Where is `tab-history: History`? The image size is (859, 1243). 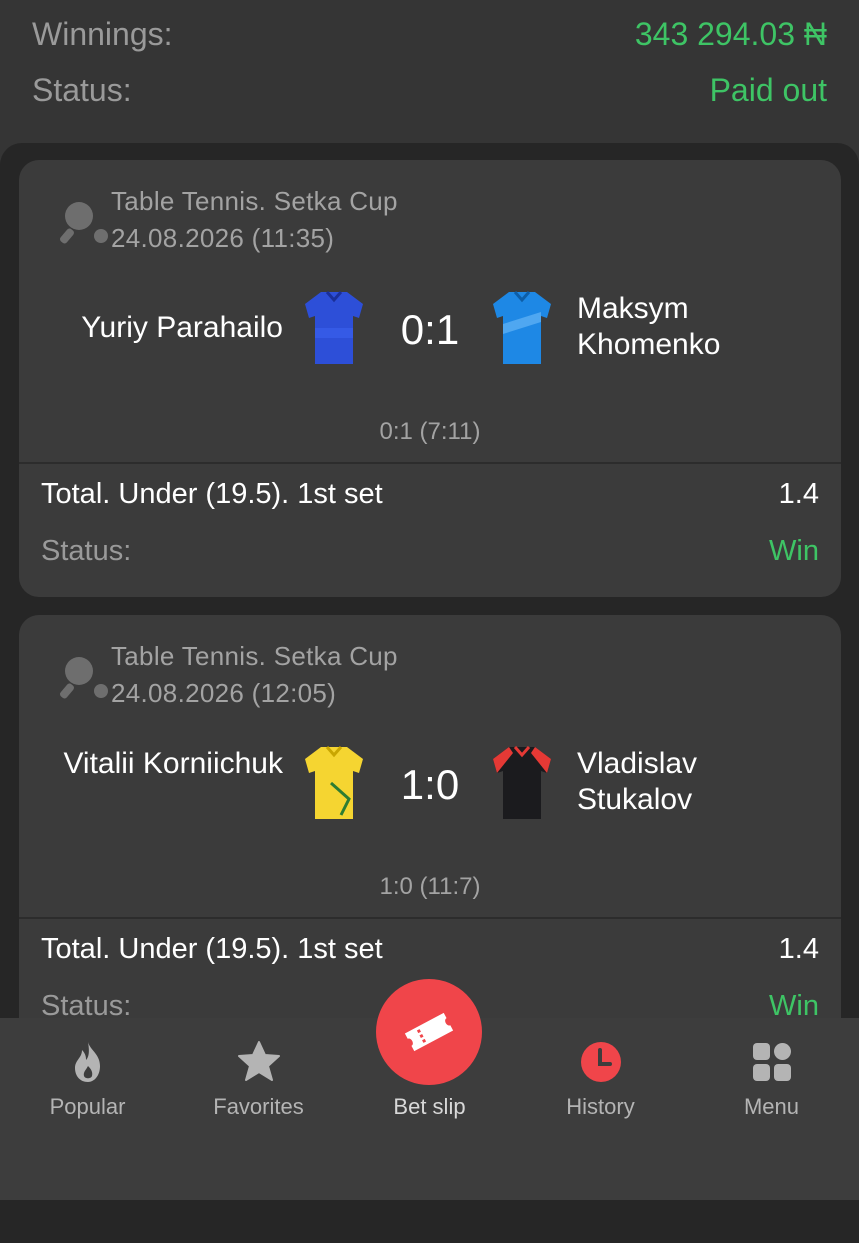
tab-history: History is located at coordinates (600, 1078).